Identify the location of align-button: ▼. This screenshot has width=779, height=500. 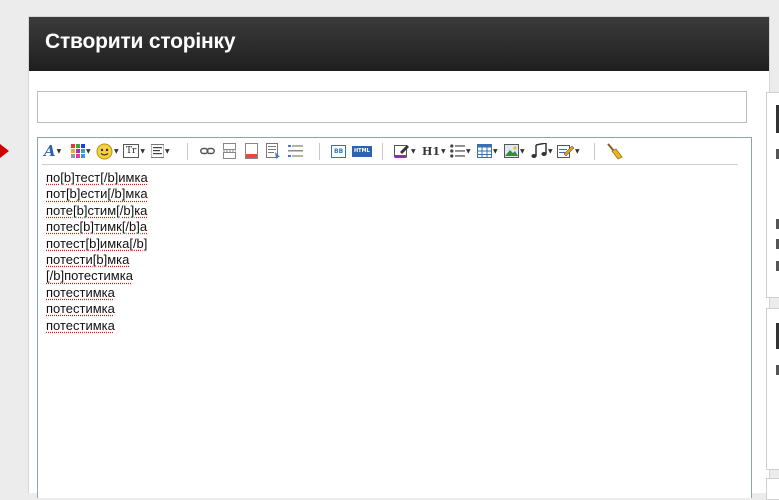
(160, 151).